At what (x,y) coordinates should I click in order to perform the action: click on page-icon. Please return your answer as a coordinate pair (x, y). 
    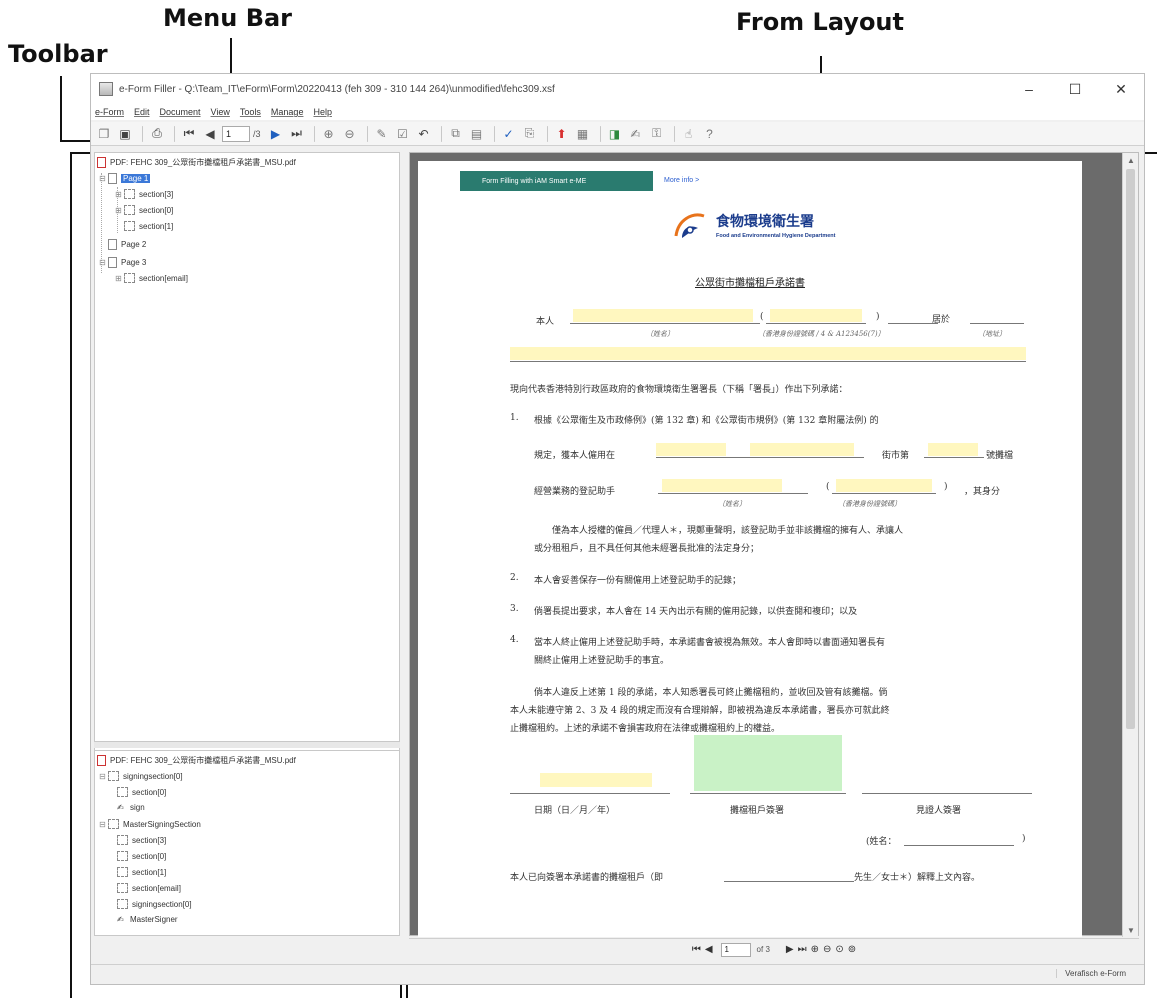
    Looking at the image, I should click on (112, 244).